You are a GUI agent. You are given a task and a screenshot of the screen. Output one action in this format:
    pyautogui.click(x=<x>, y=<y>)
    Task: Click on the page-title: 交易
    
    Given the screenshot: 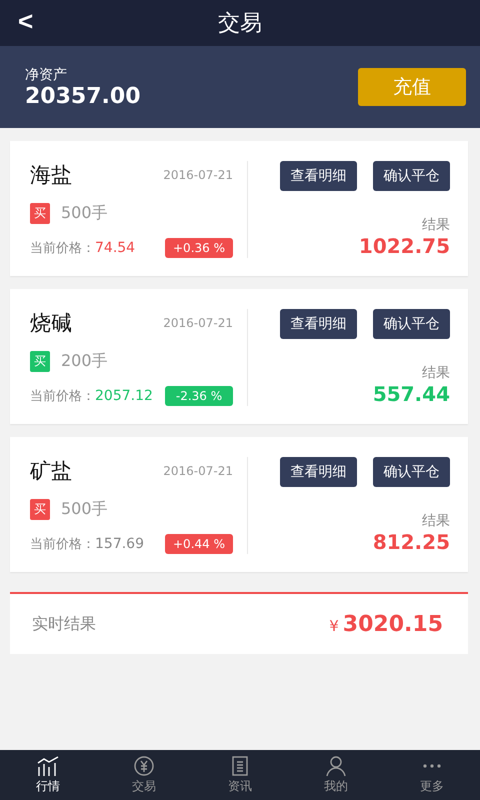 What is the action you would take?
    pyautogui.click(x=240, y=24)
    